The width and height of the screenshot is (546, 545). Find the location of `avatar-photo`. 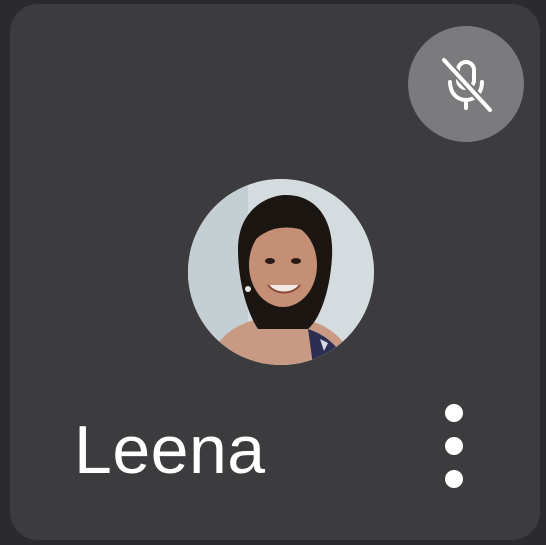

avatar-photo is located at coordinates (281, 272).